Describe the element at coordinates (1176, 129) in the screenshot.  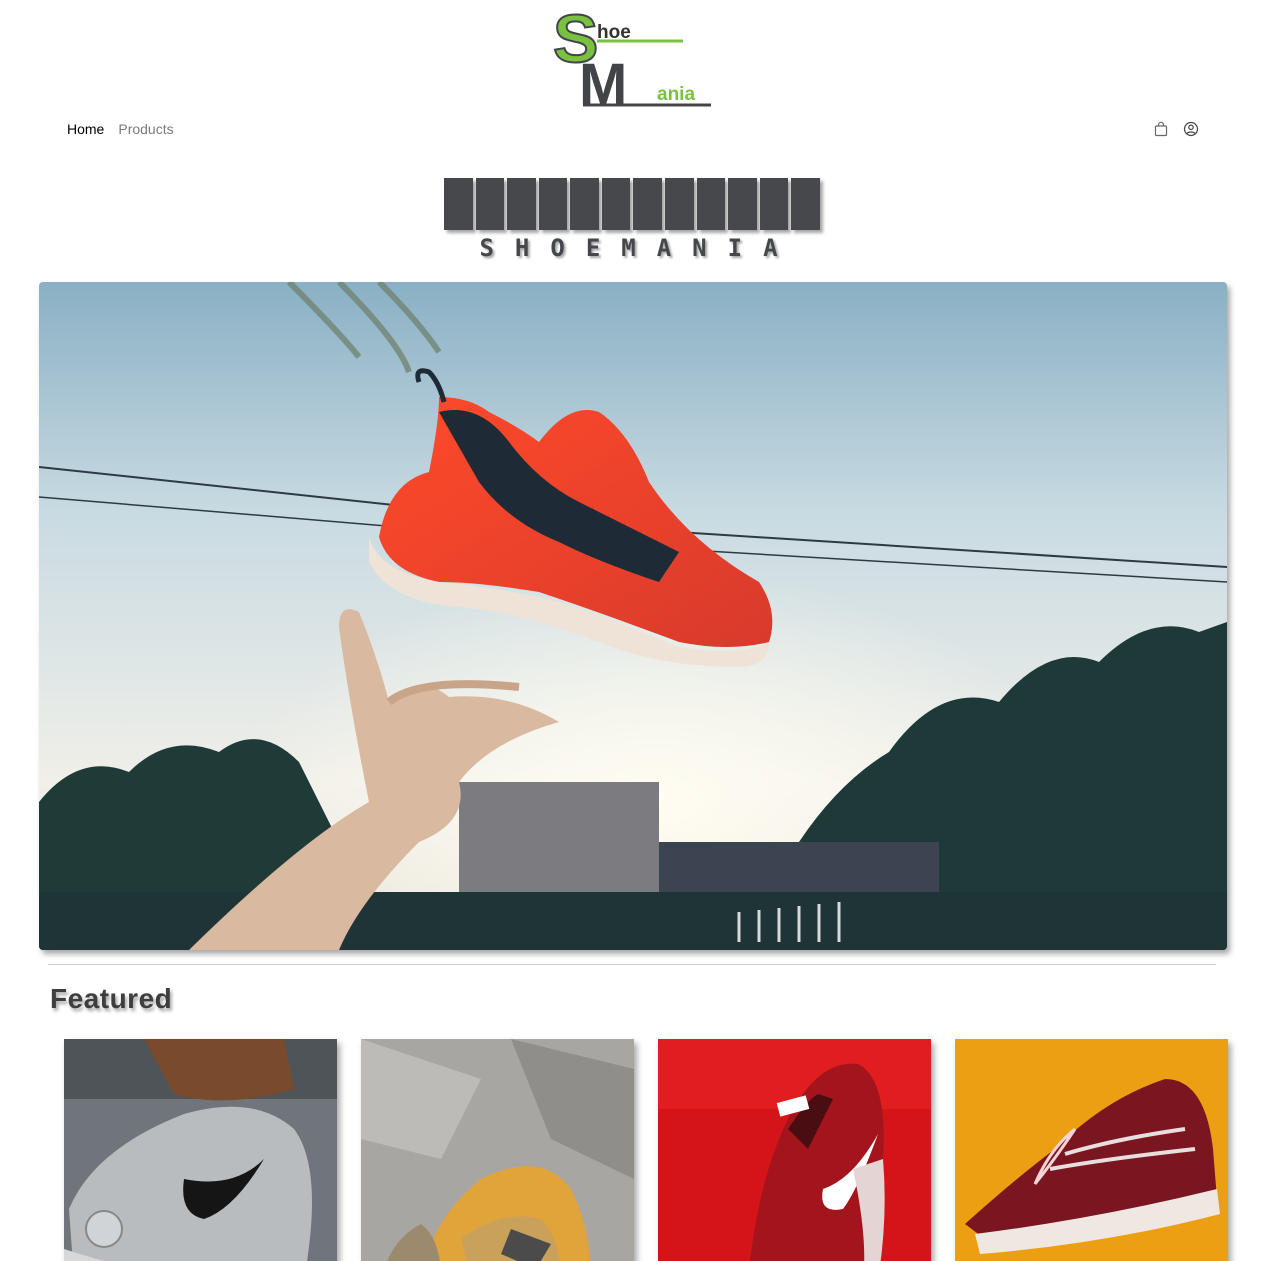
I see `nav-icons` at that location.